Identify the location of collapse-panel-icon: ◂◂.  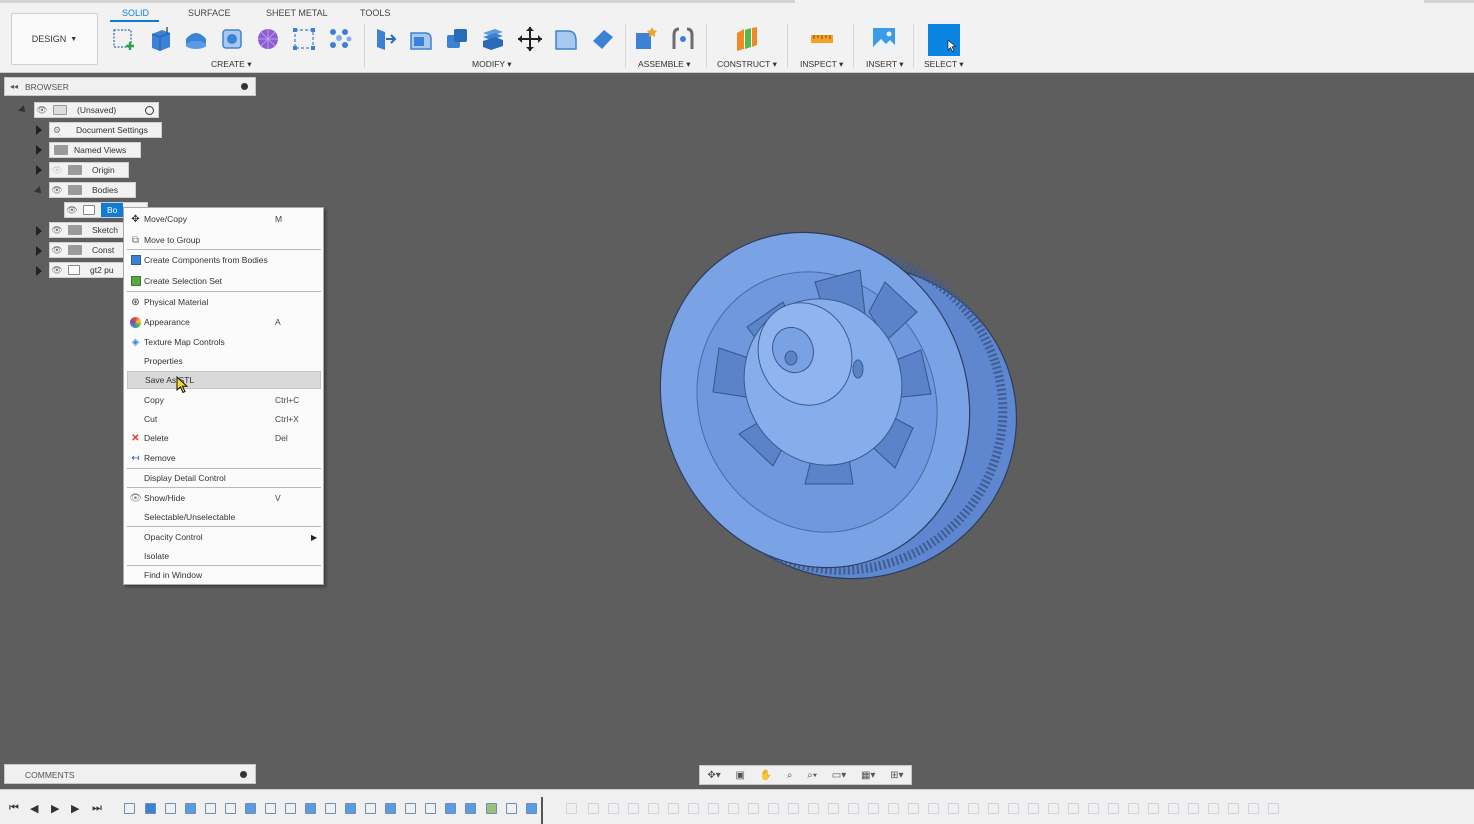
(14, 86).